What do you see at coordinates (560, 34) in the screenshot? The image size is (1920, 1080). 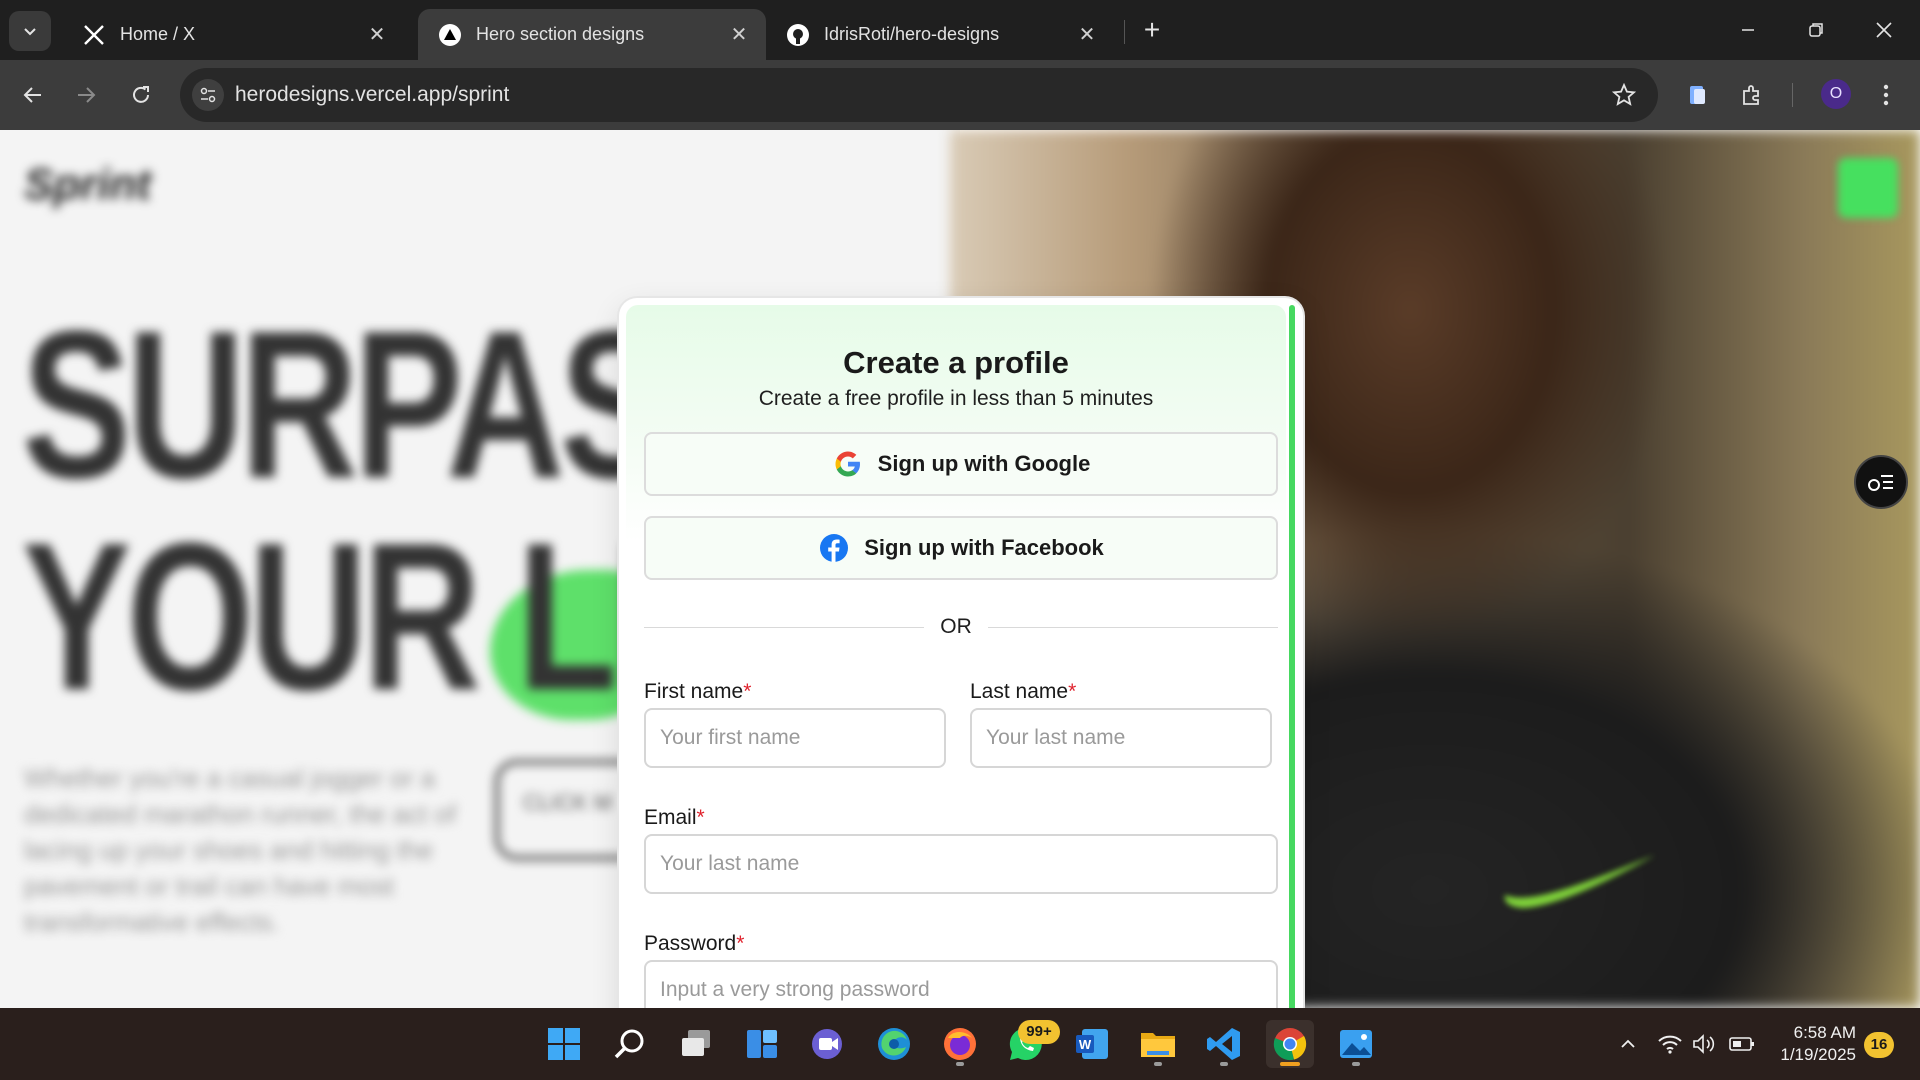 I see `tab-title: Hero section designs` at bounding box center [560, 34].